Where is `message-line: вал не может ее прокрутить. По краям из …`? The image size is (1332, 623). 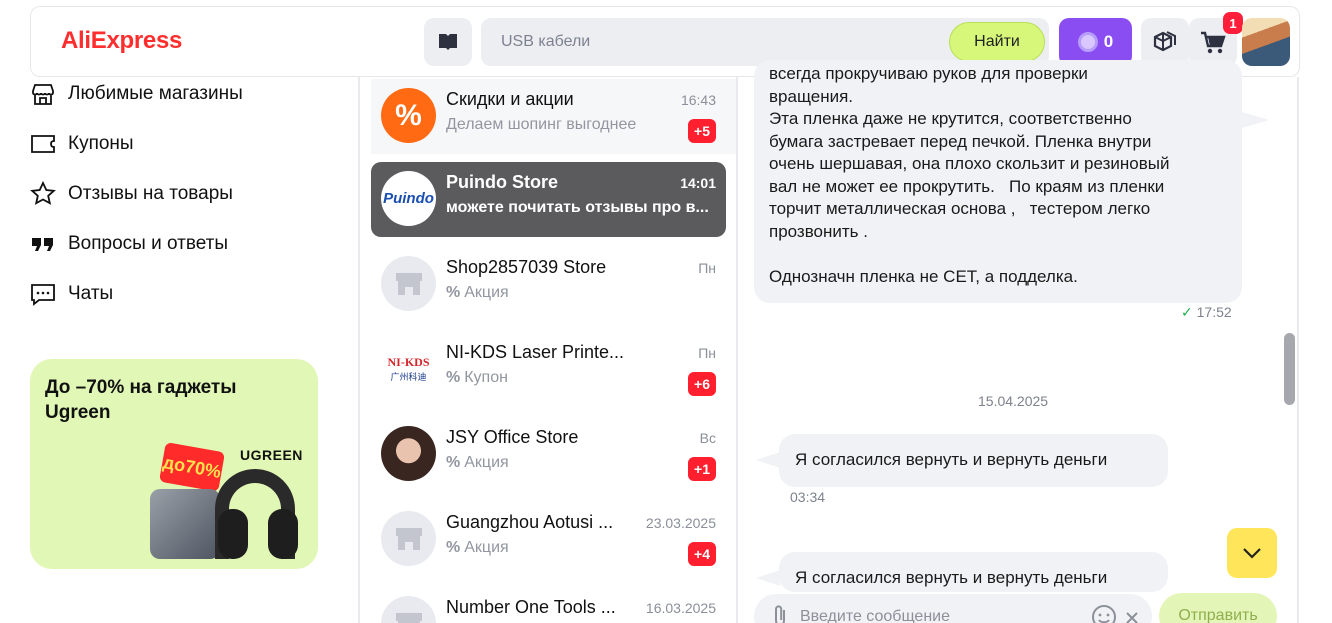 message-line: вал не может ее прокрутить. По краям из … is located at coordinates (967, 186).